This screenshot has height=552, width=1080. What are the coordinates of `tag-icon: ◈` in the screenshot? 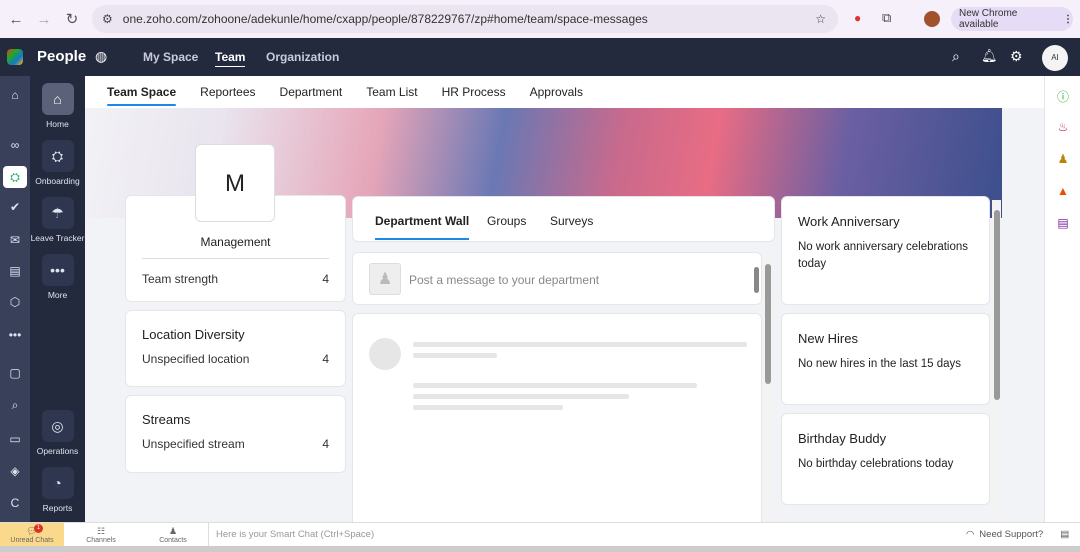 It's located at (15, 471).